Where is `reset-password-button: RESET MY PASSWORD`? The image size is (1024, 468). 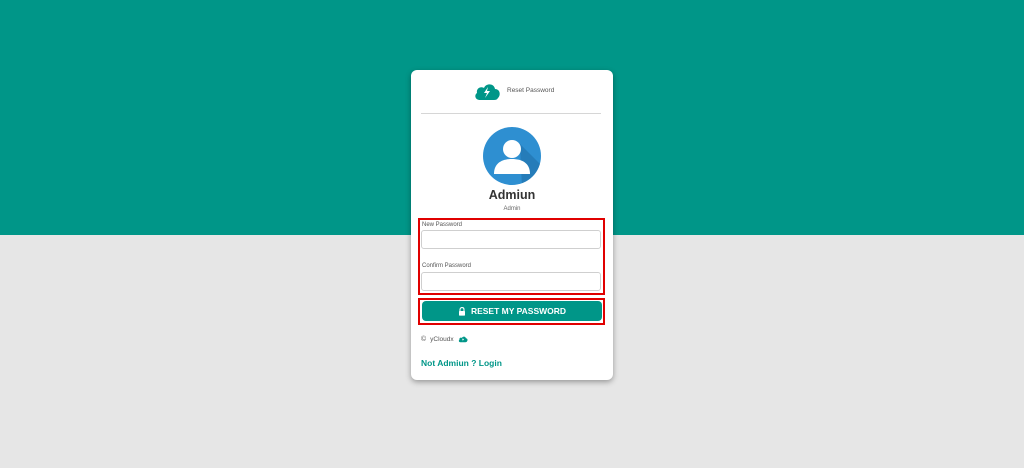
reset-password-button: RESET MY PASSWORD is located at coordinates (512, 311).